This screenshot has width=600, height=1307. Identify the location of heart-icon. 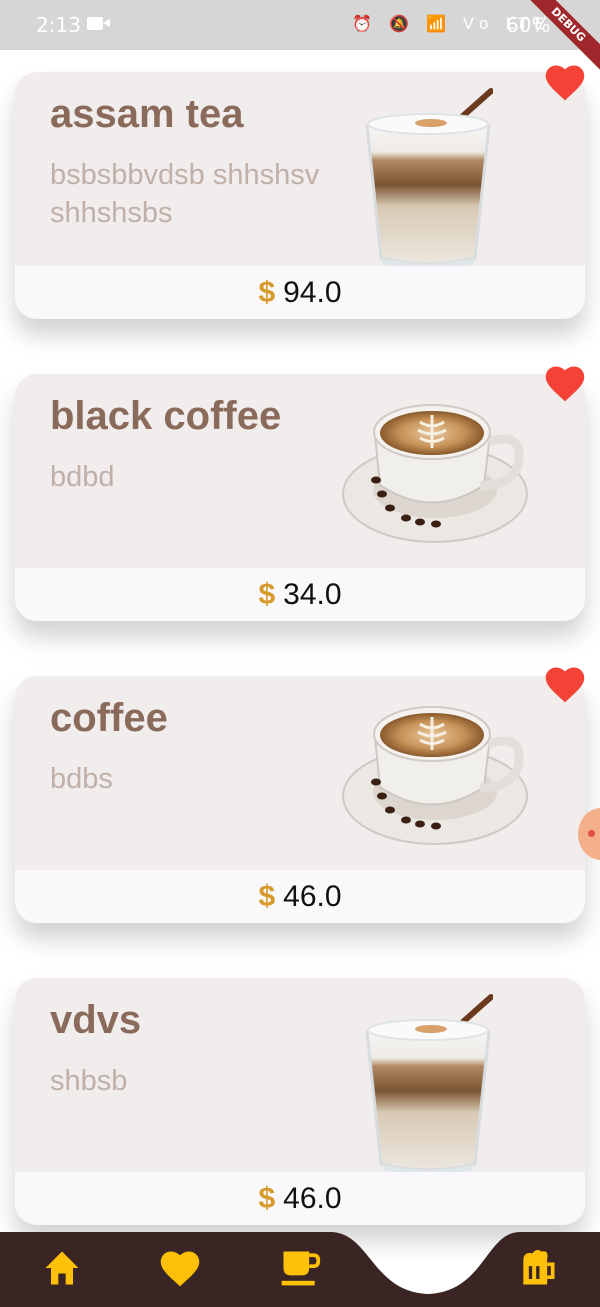
(180, 1268).